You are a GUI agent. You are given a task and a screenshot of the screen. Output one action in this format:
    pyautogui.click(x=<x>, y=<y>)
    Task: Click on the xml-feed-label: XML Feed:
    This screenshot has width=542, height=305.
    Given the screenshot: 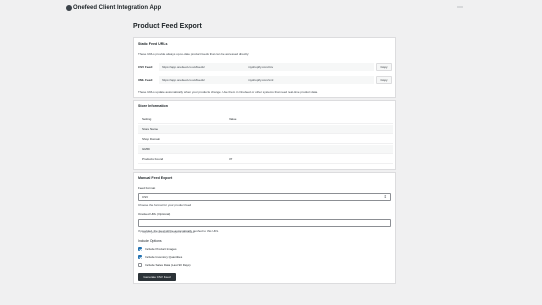 What is the action you would take?
    pyautogui.click(x=146, y=80)
    